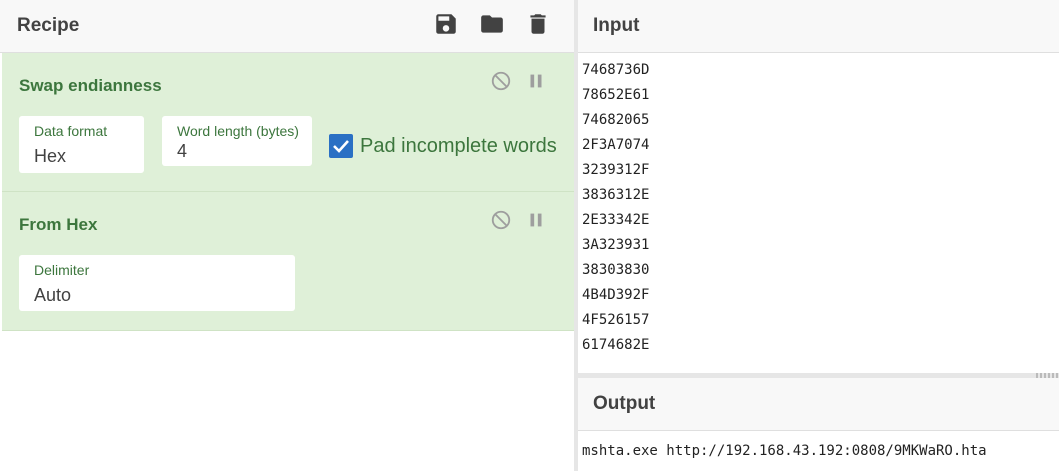 The width and height of the screenshot is (1059, 471). What do you see at coordinates (818, 404) in the screenshot?
I see `output-header: Output` at bounding box center [818, 404].